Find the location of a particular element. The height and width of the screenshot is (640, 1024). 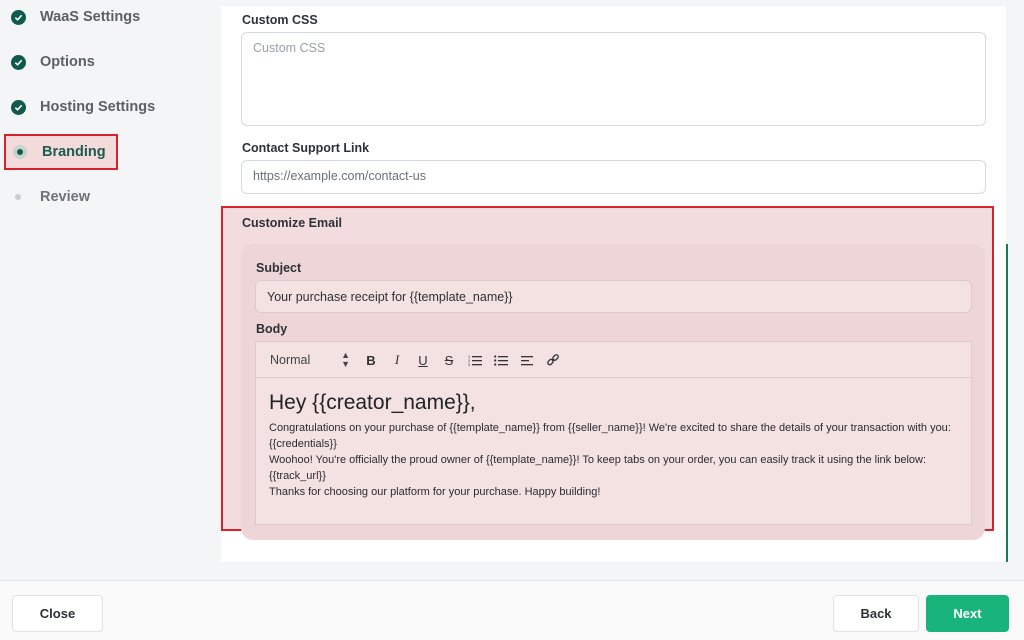

align-icon is located at coordinates (527, 360).